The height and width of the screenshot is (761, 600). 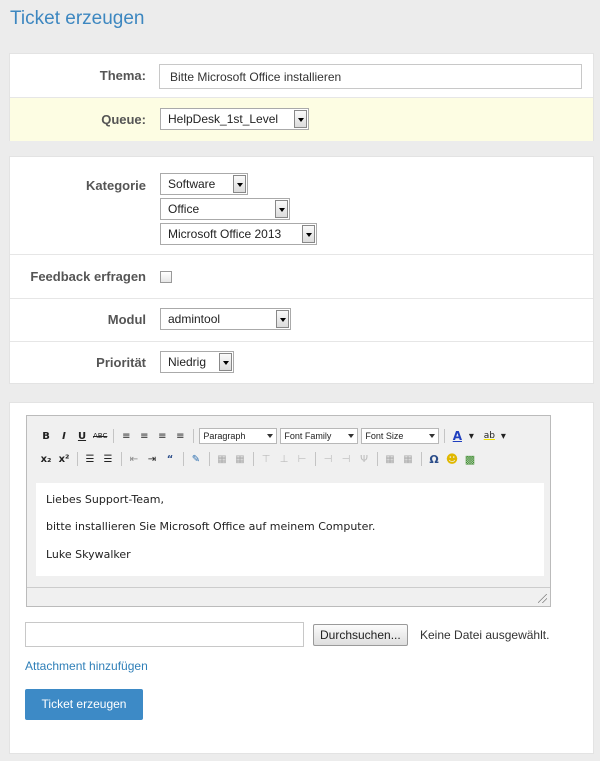 What do you see at coordinates (346, 459) in the screenshot?
I see `col-after-icon: ⊣` at bounding box center [346, 459].